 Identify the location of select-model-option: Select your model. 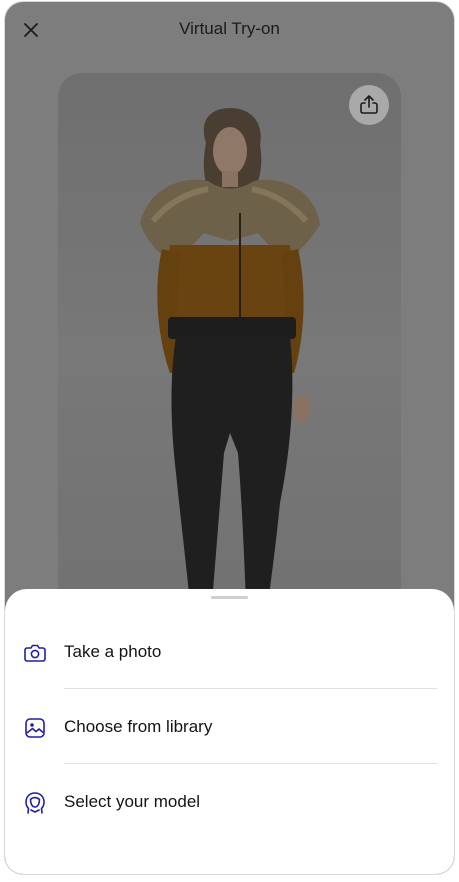
(229, 802).